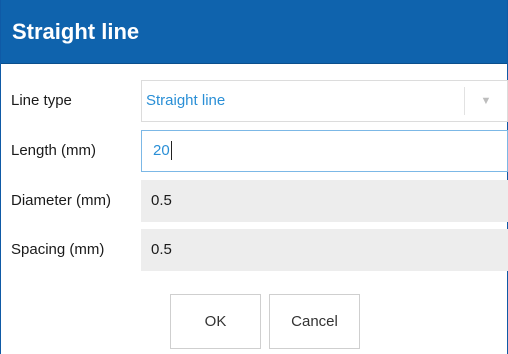 This screenshot has height=354, width=508. Describe the element at coordinates (215, 321) in the screenshot. I see `ok-button: OK` at that location.